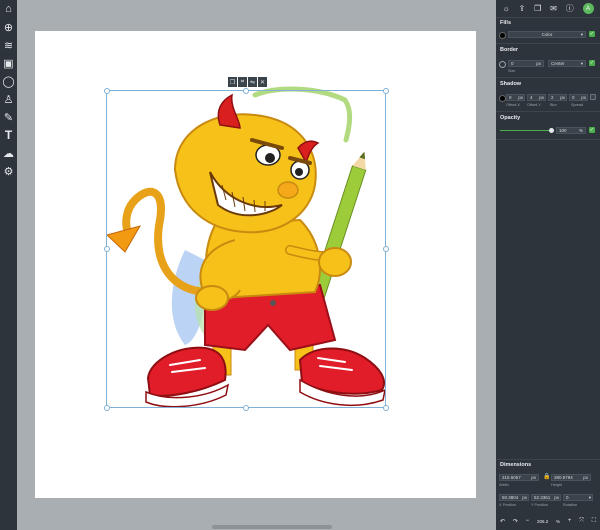 The image size is (600, 530). I want to click on flip-icon: ⇋, so click(252, 82).